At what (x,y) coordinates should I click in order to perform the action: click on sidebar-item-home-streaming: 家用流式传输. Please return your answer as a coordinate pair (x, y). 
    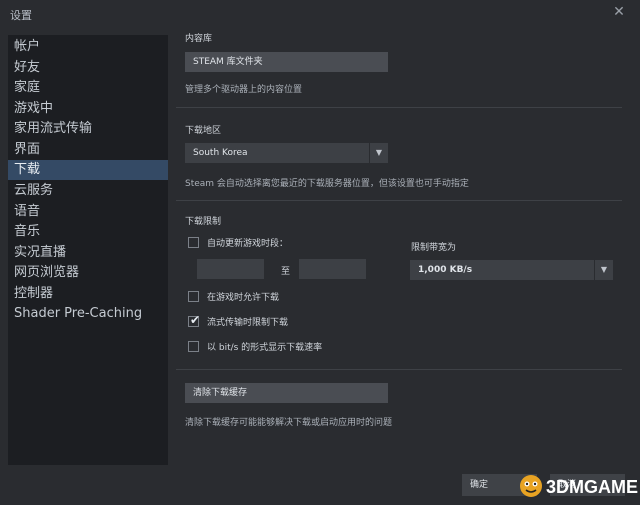
    Looking at the image, I should click on (88, 129).